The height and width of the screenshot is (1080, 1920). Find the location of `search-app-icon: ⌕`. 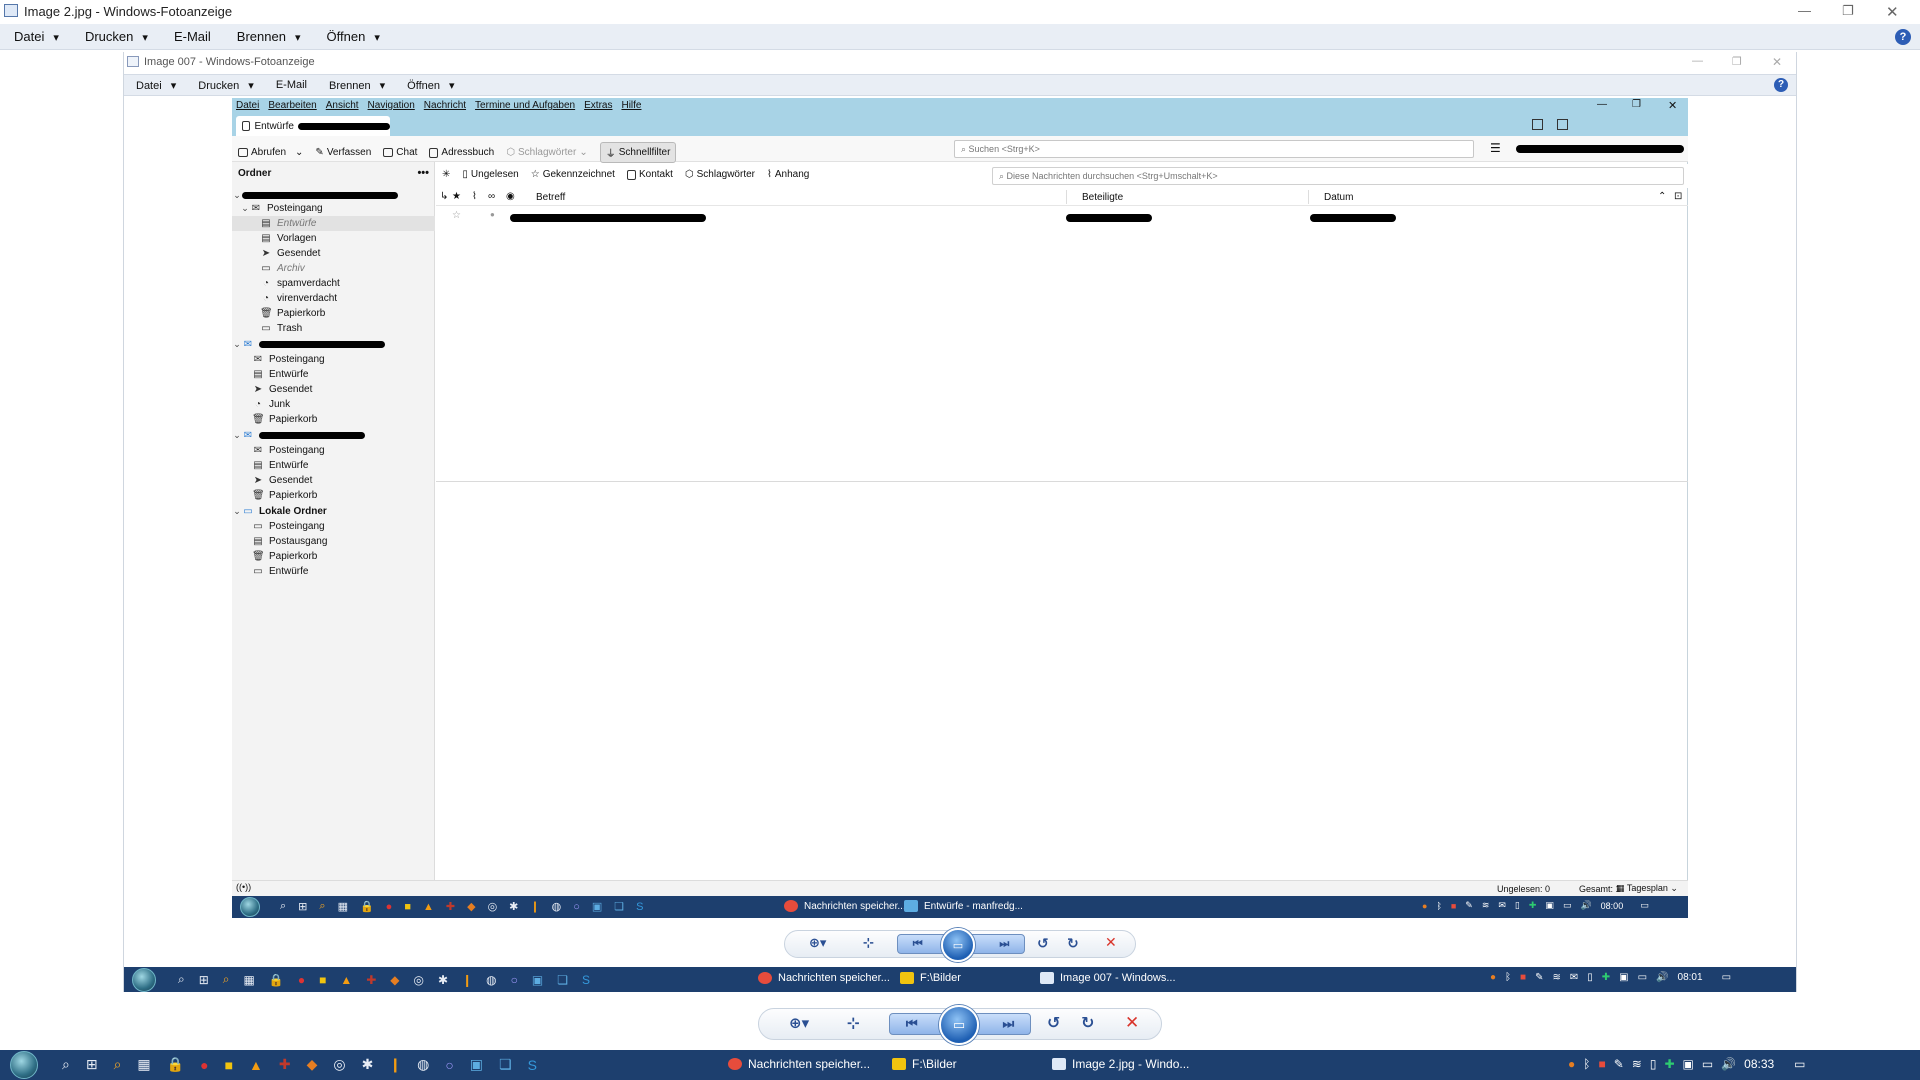

search-app-icon: ⌕ is located at coordinates (322, 906).